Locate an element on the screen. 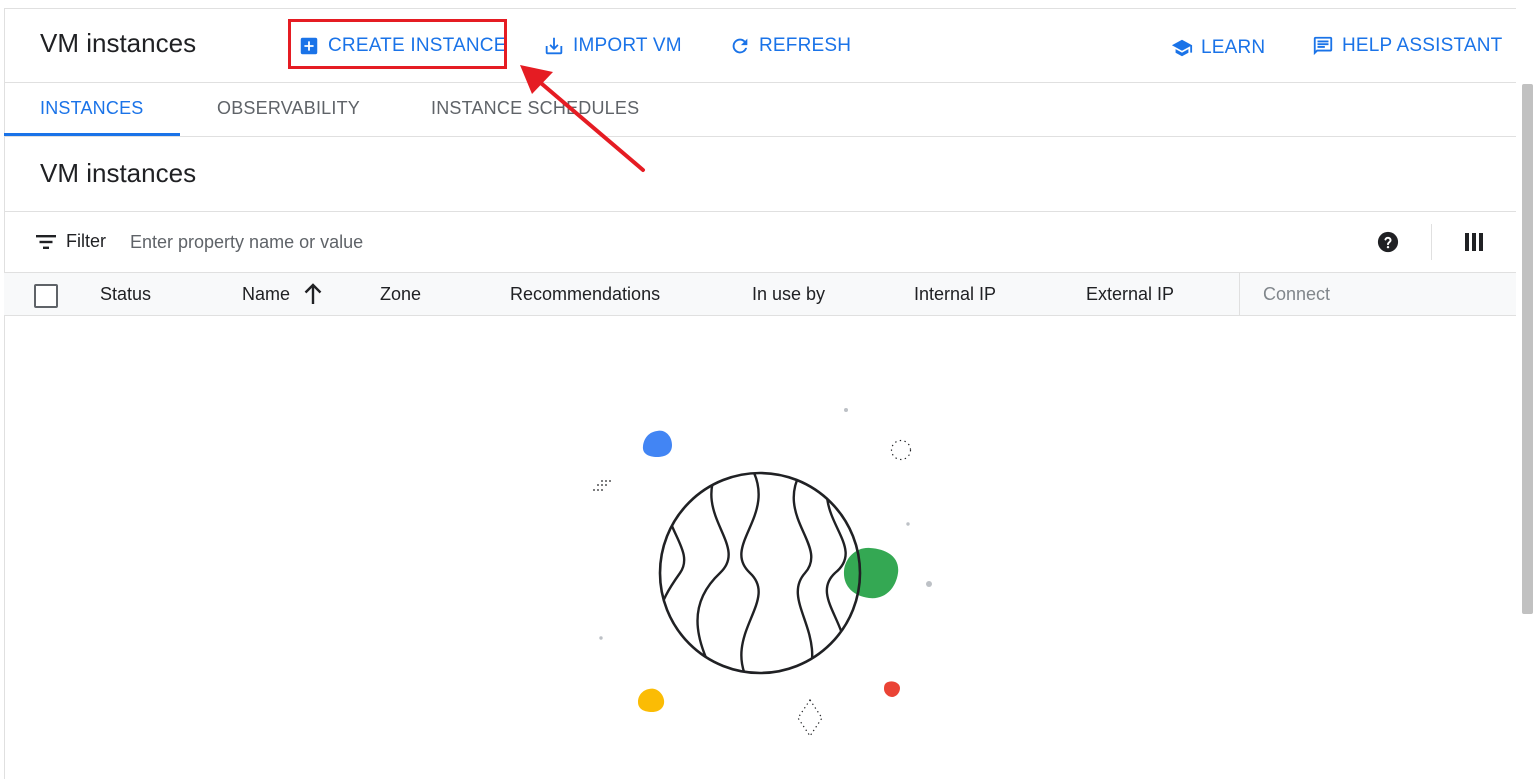 This screenshot has width=1533, height=779. help-assistant-button: HELP ASSISTANT is located at coordinates (1407, 46).